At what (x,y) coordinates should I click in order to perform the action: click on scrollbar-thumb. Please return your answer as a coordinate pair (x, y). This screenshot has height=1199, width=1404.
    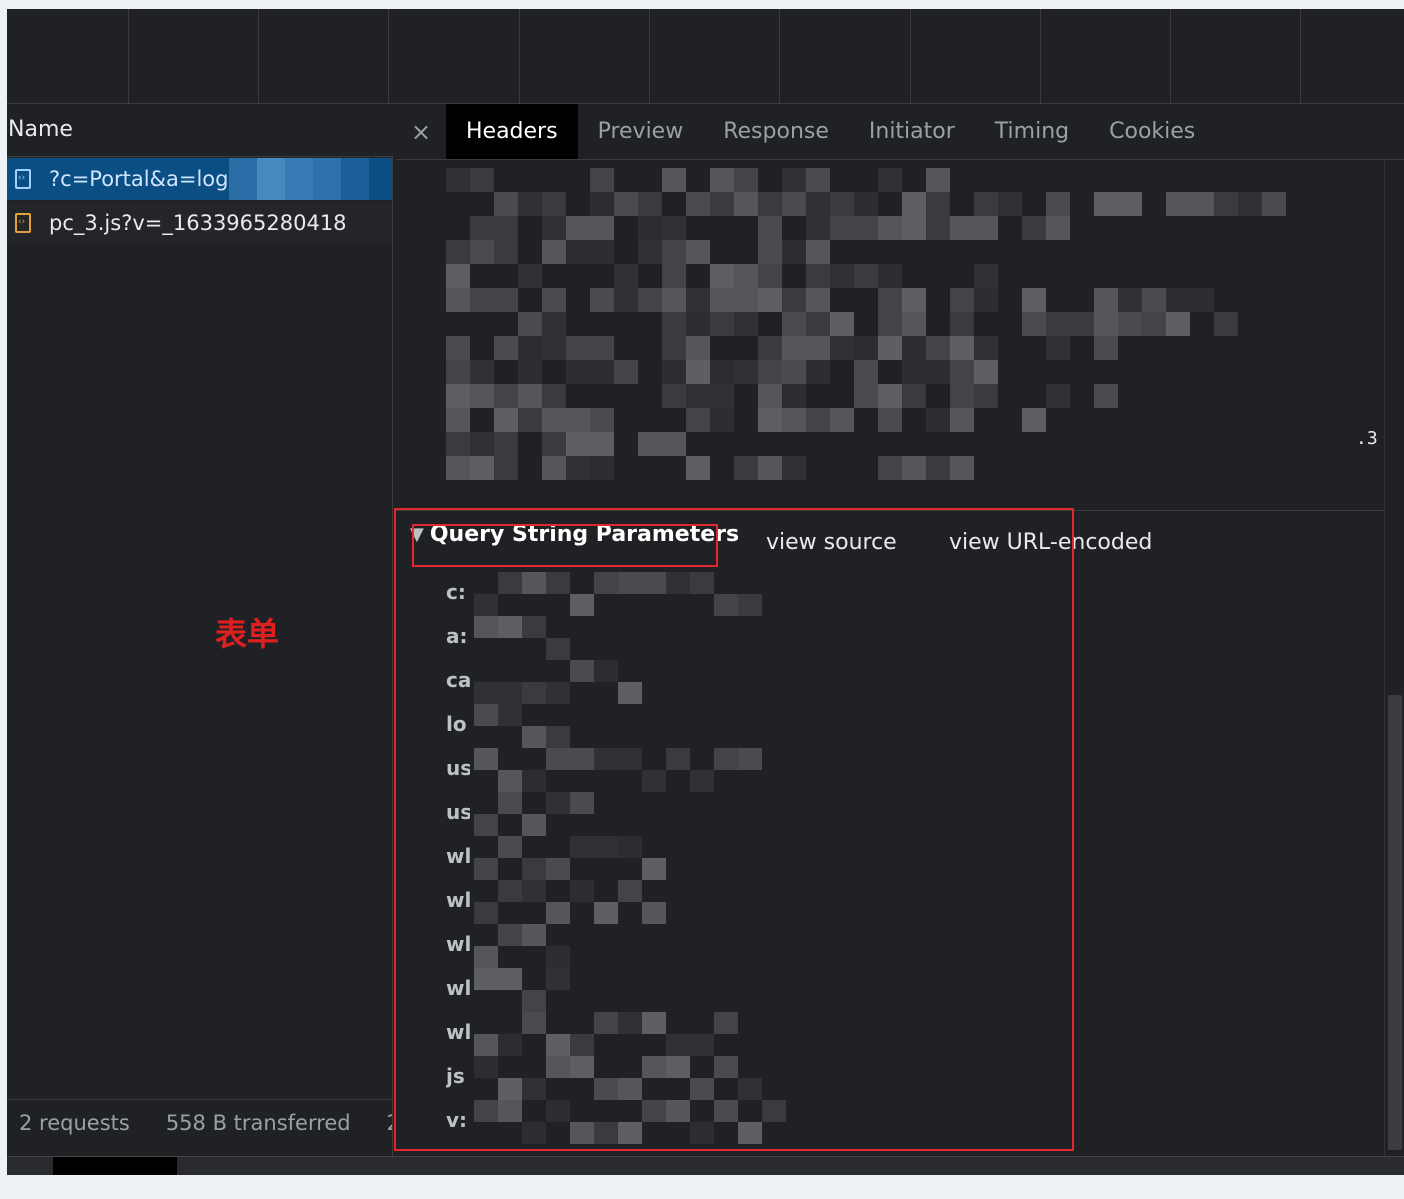
    Looking at the image, I should click on (1395, 922).